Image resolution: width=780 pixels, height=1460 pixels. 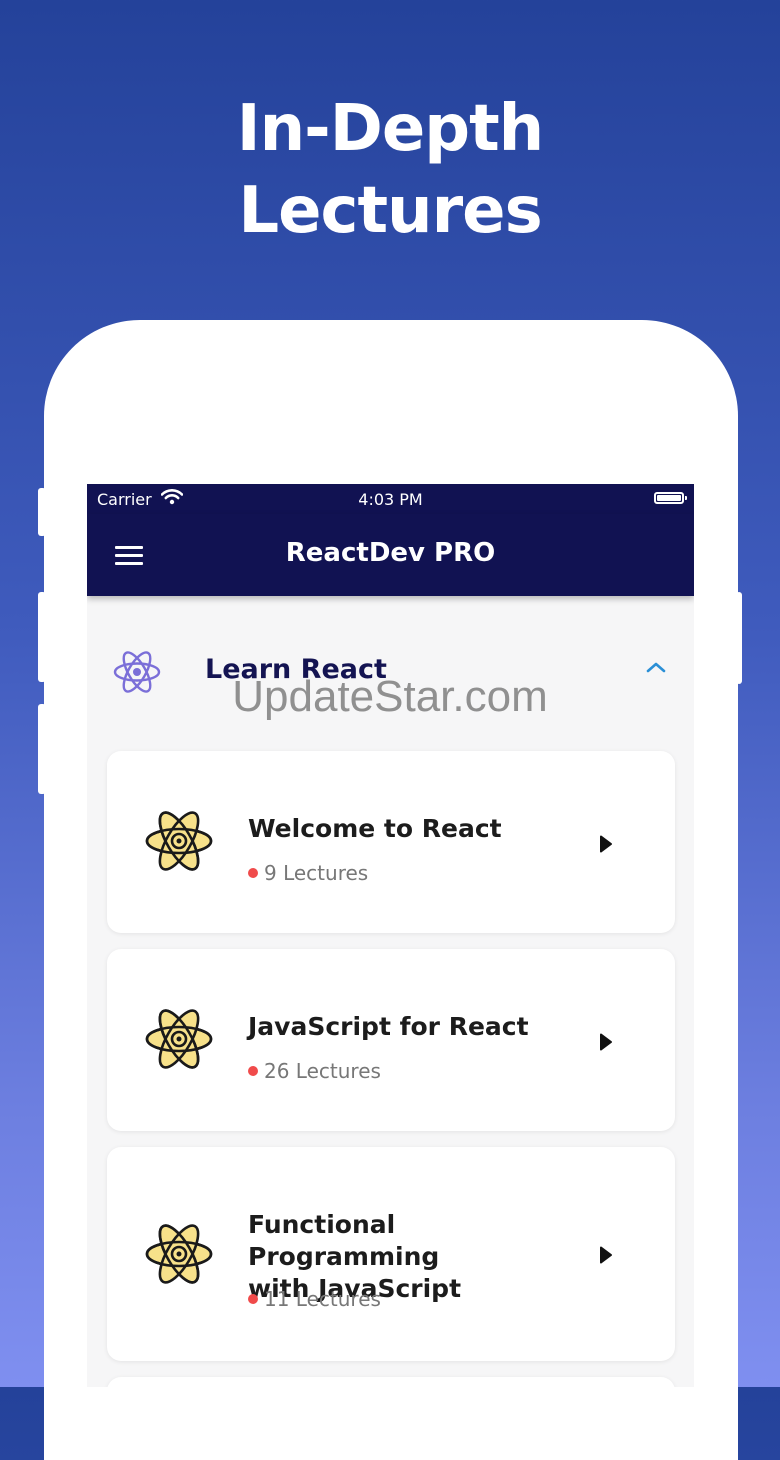 I want to click on course-title: JavaScript for React, so click(x=413, y=1027).